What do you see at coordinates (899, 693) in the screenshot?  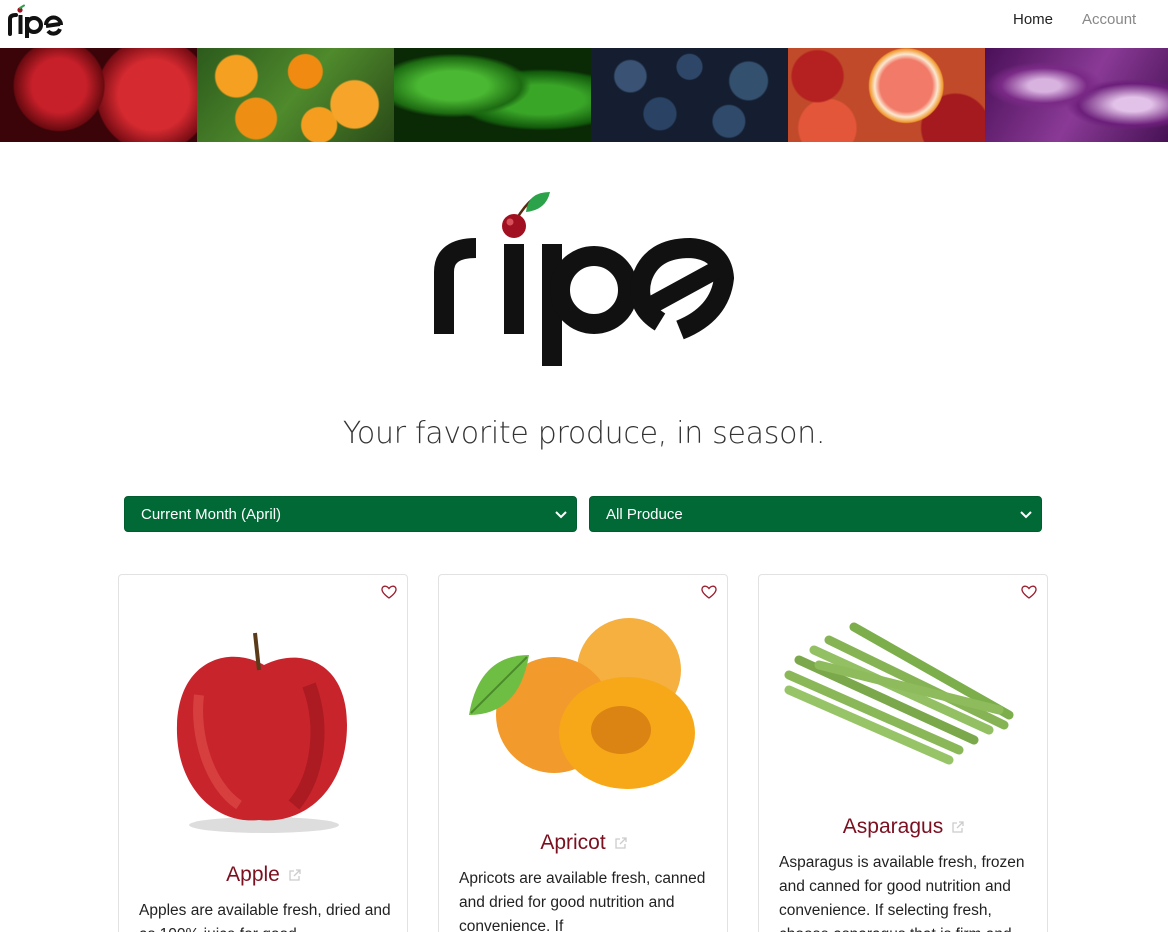 I see `asparagus-image` at bounding box center [899, 693].